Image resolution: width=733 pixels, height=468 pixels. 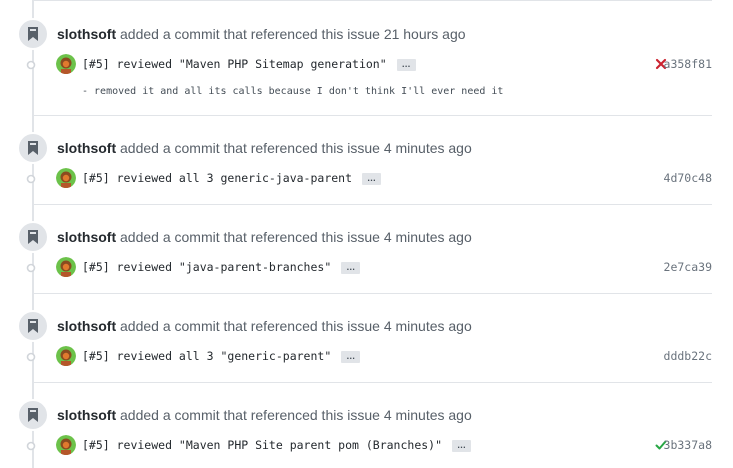 I want to click on commit-sha-link: 3b337a8, so click(x=688, y=445).